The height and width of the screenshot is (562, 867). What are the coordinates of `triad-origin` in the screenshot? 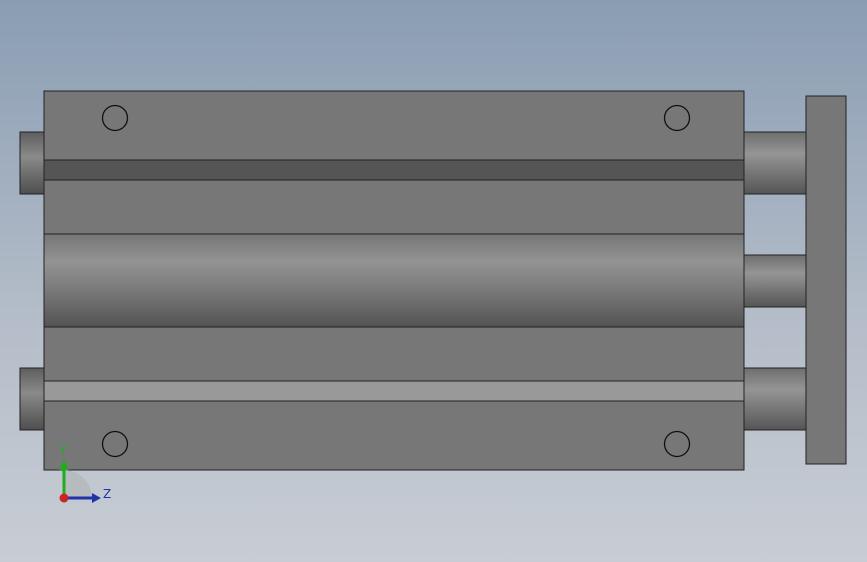 It's located at (64, 498).